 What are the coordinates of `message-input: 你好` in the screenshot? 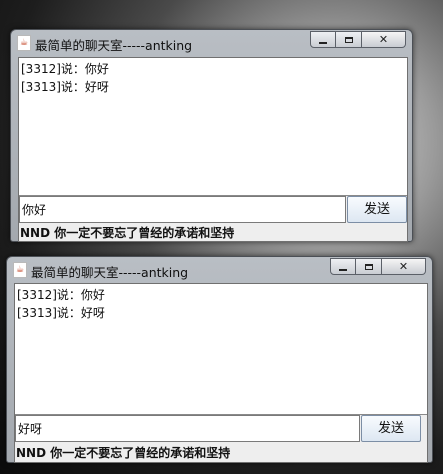 It's located at (182, 209).